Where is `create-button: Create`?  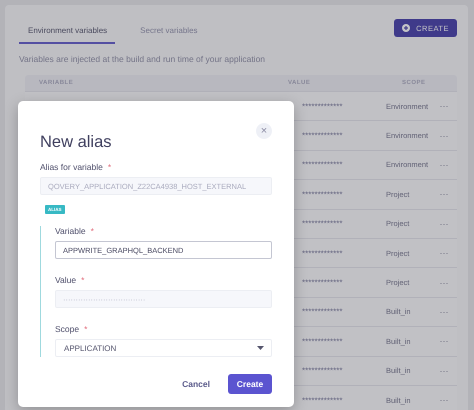
create-button: Create is located at coordinates (250, 384).